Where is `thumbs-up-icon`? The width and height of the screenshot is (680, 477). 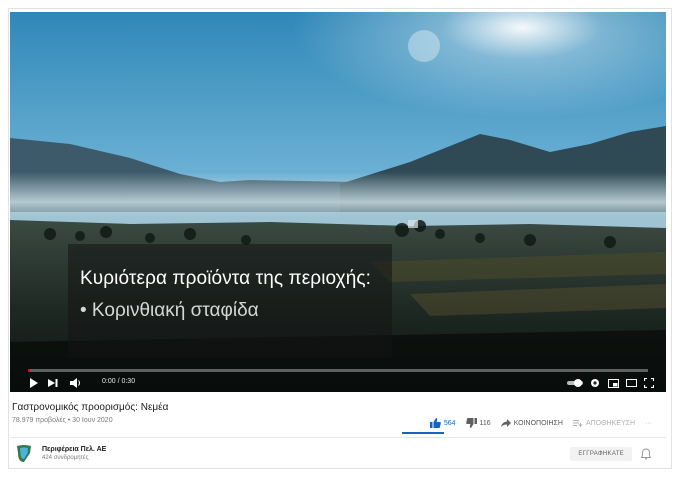 thumbs-up-icon is located at coordinates (435, 423).